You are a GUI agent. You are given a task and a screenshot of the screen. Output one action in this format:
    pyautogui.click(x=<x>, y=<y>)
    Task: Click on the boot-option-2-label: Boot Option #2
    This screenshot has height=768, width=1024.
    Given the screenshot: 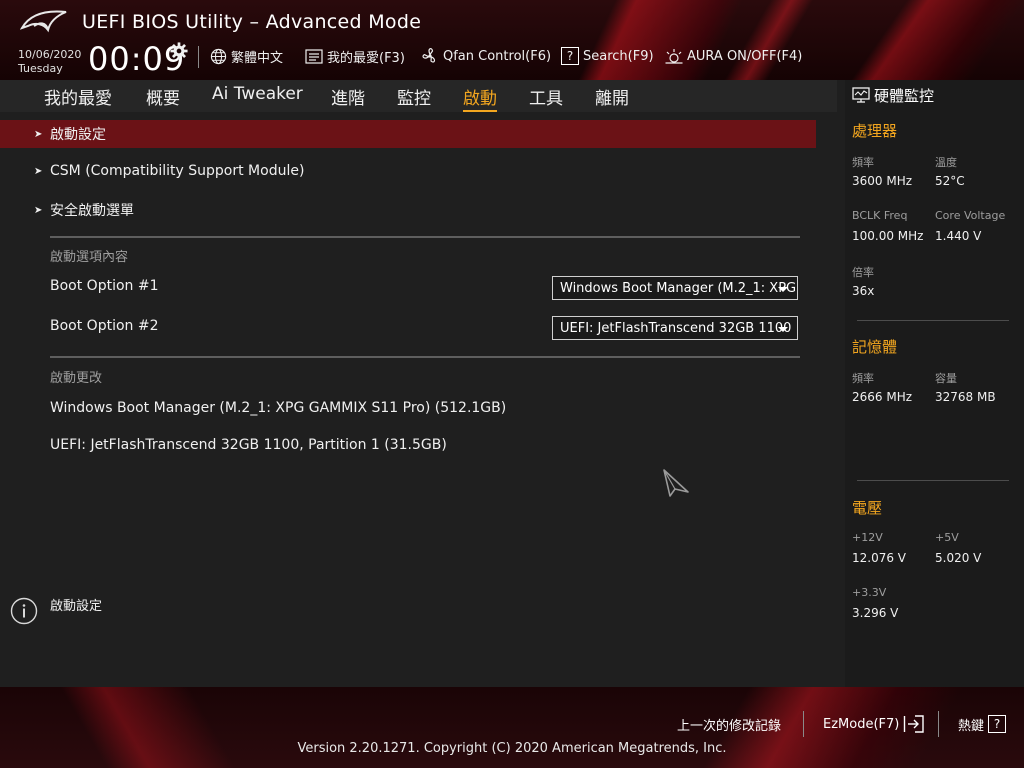 What is the action you would take?
    pyautogui.click(x=104, y=326)
    